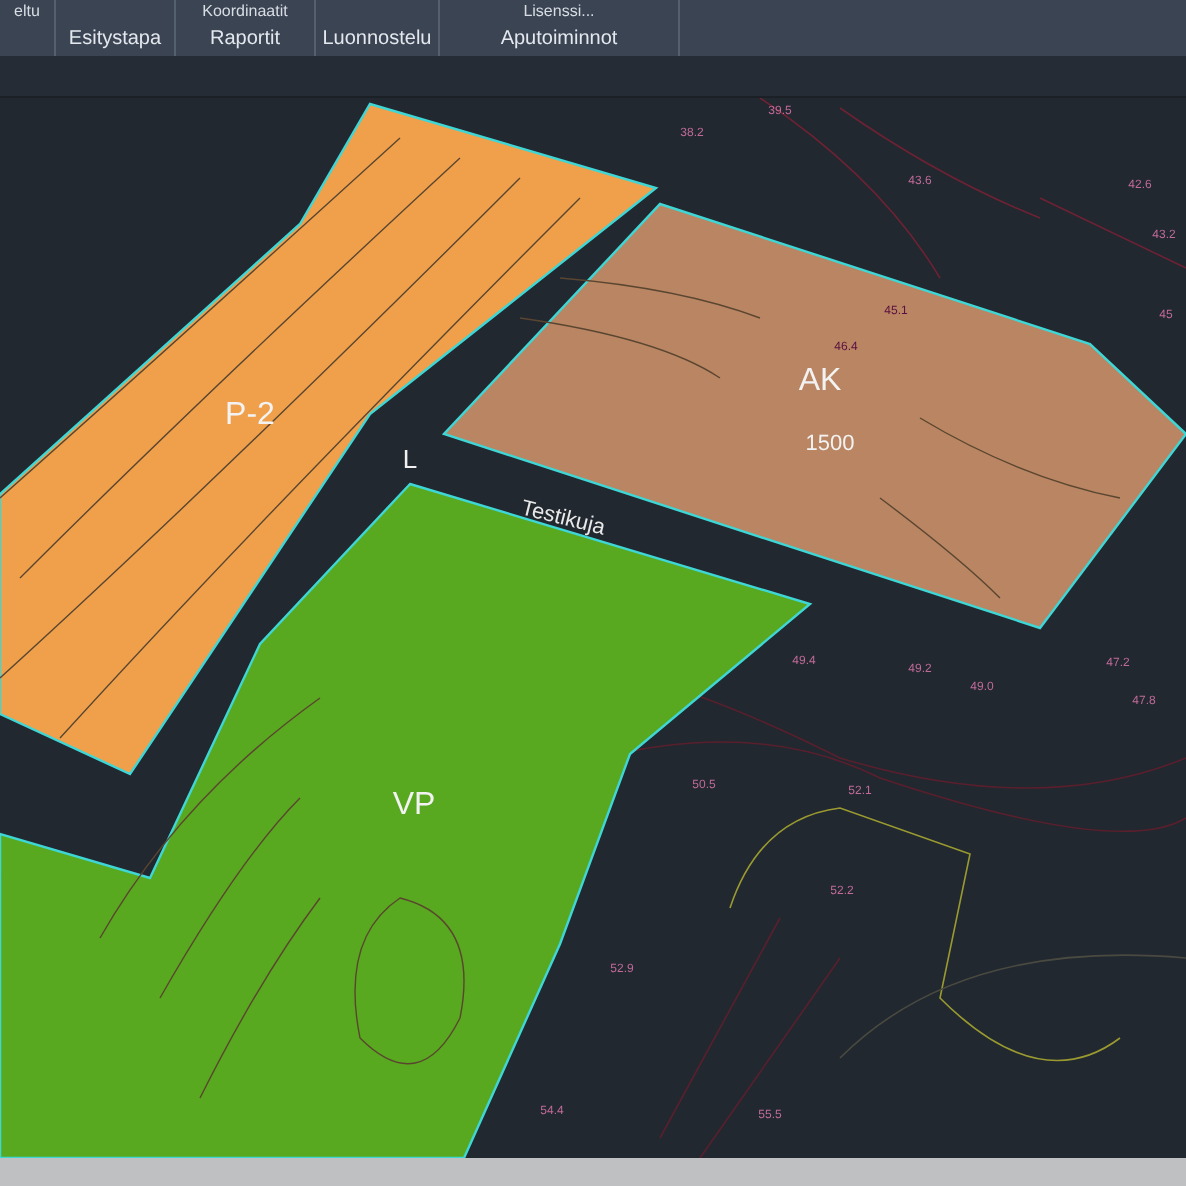 Image resolution: width=1186 pixels, height=1186 pixels. I want to click on zone-label: AK, so click(820, 381).